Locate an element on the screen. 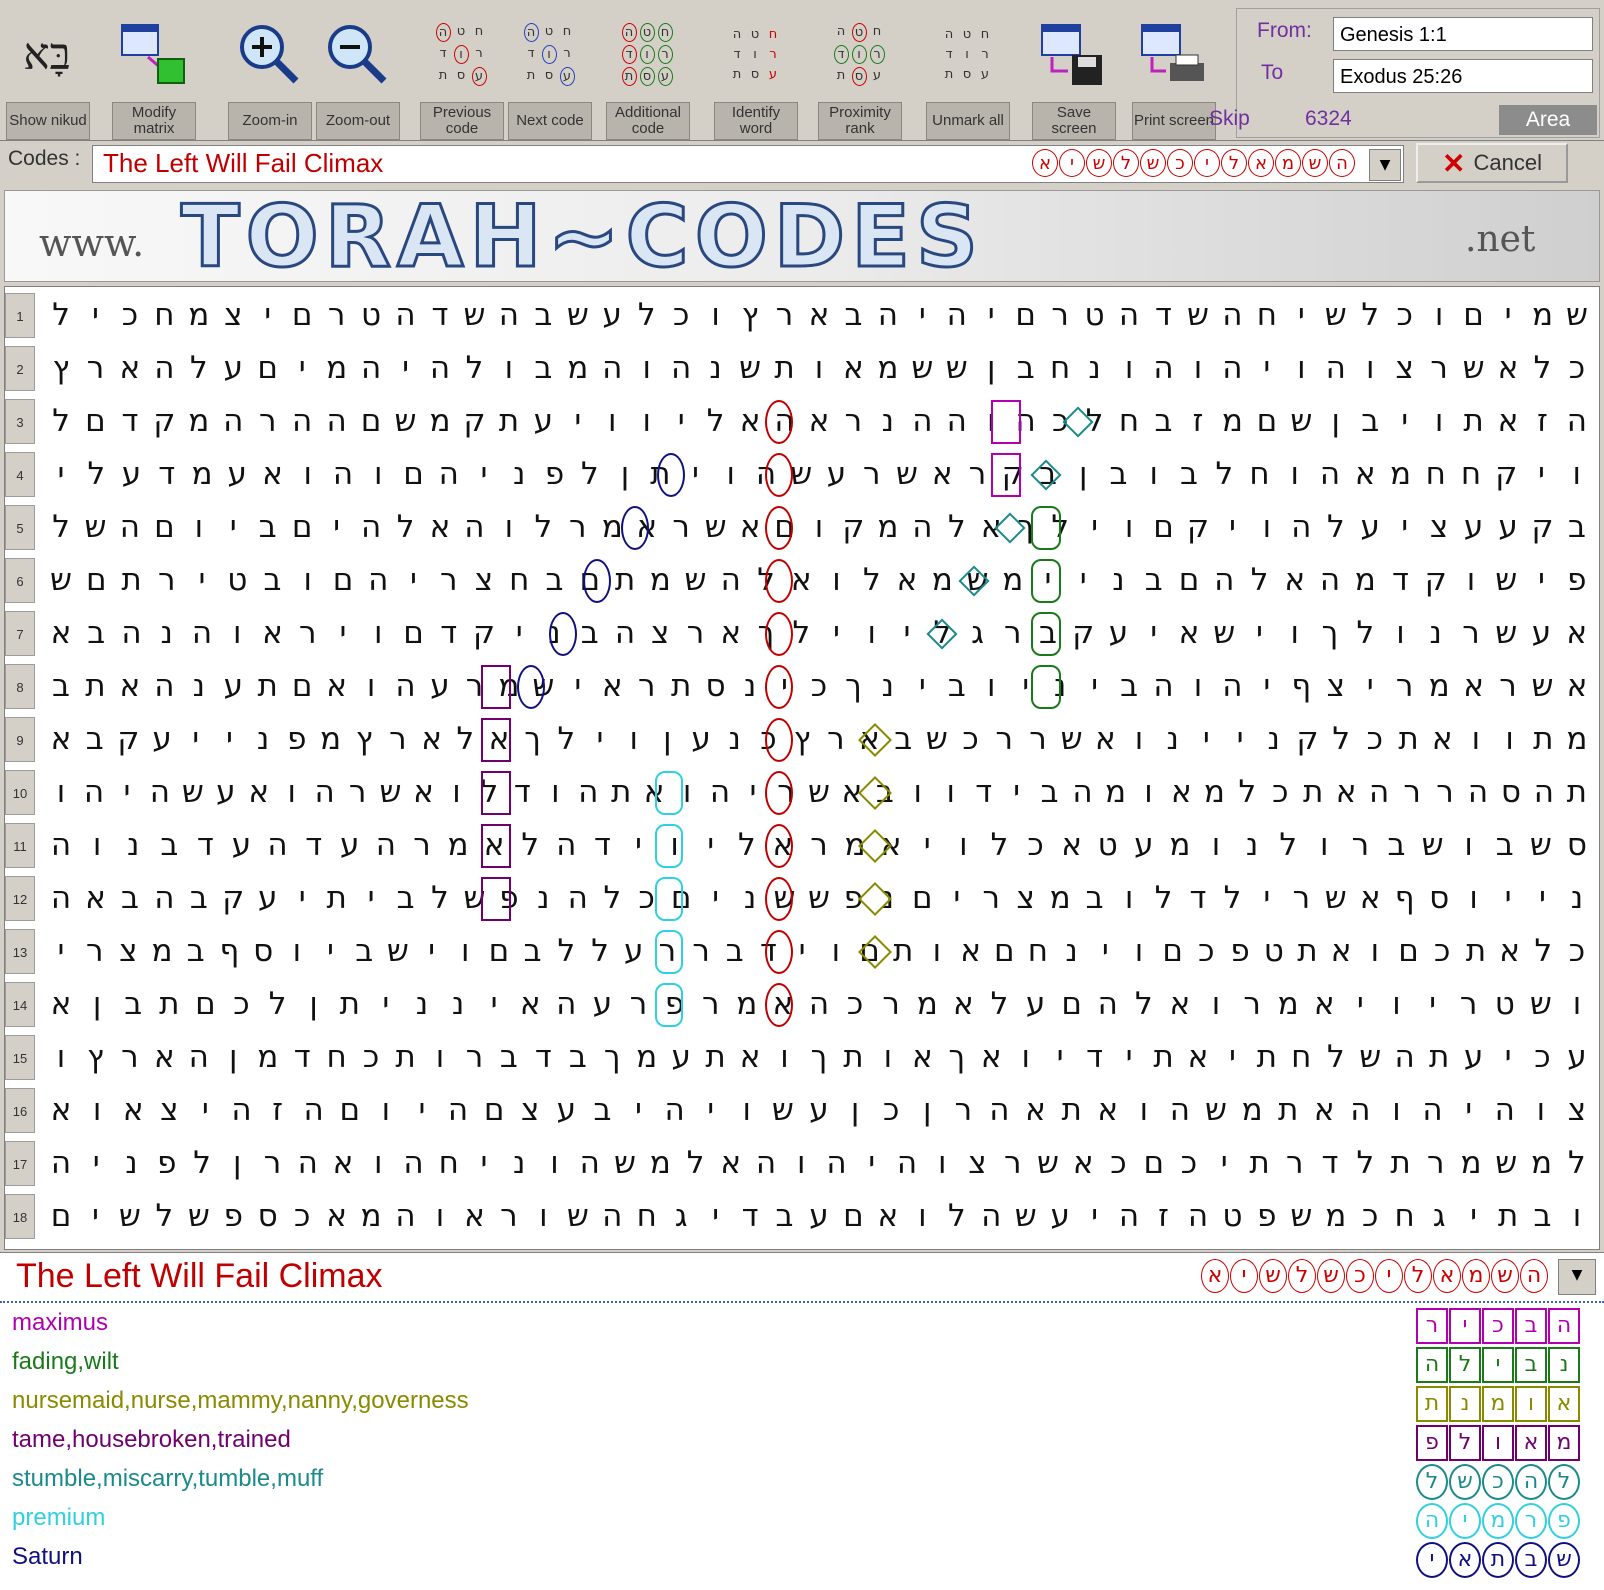 This screenshot has width=1604, height=1590. matrix-cell: ץ is located at coordinates (364, 739).